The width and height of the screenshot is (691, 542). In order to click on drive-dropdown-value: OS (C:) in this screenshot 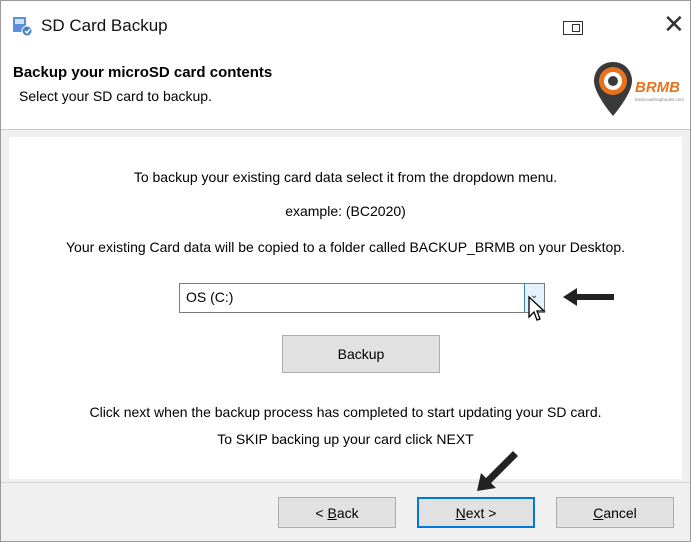, I will do `click(210, 297)`.